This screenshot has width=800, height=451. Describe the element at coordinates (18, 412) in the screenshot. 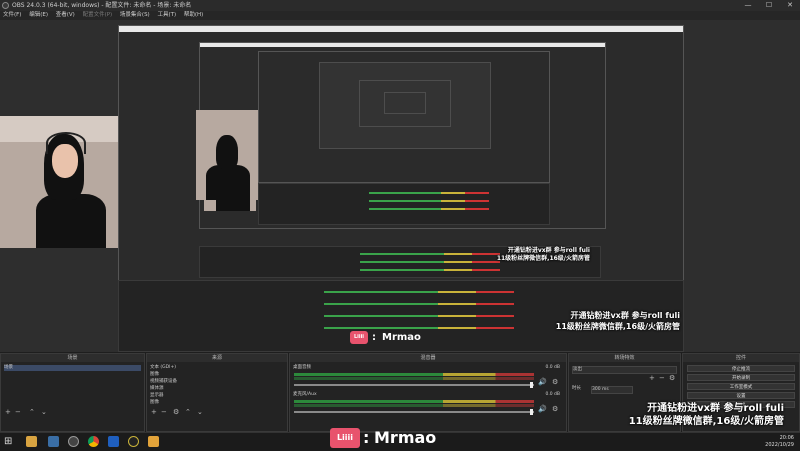

I see `remove-scene-button: −` at that location.